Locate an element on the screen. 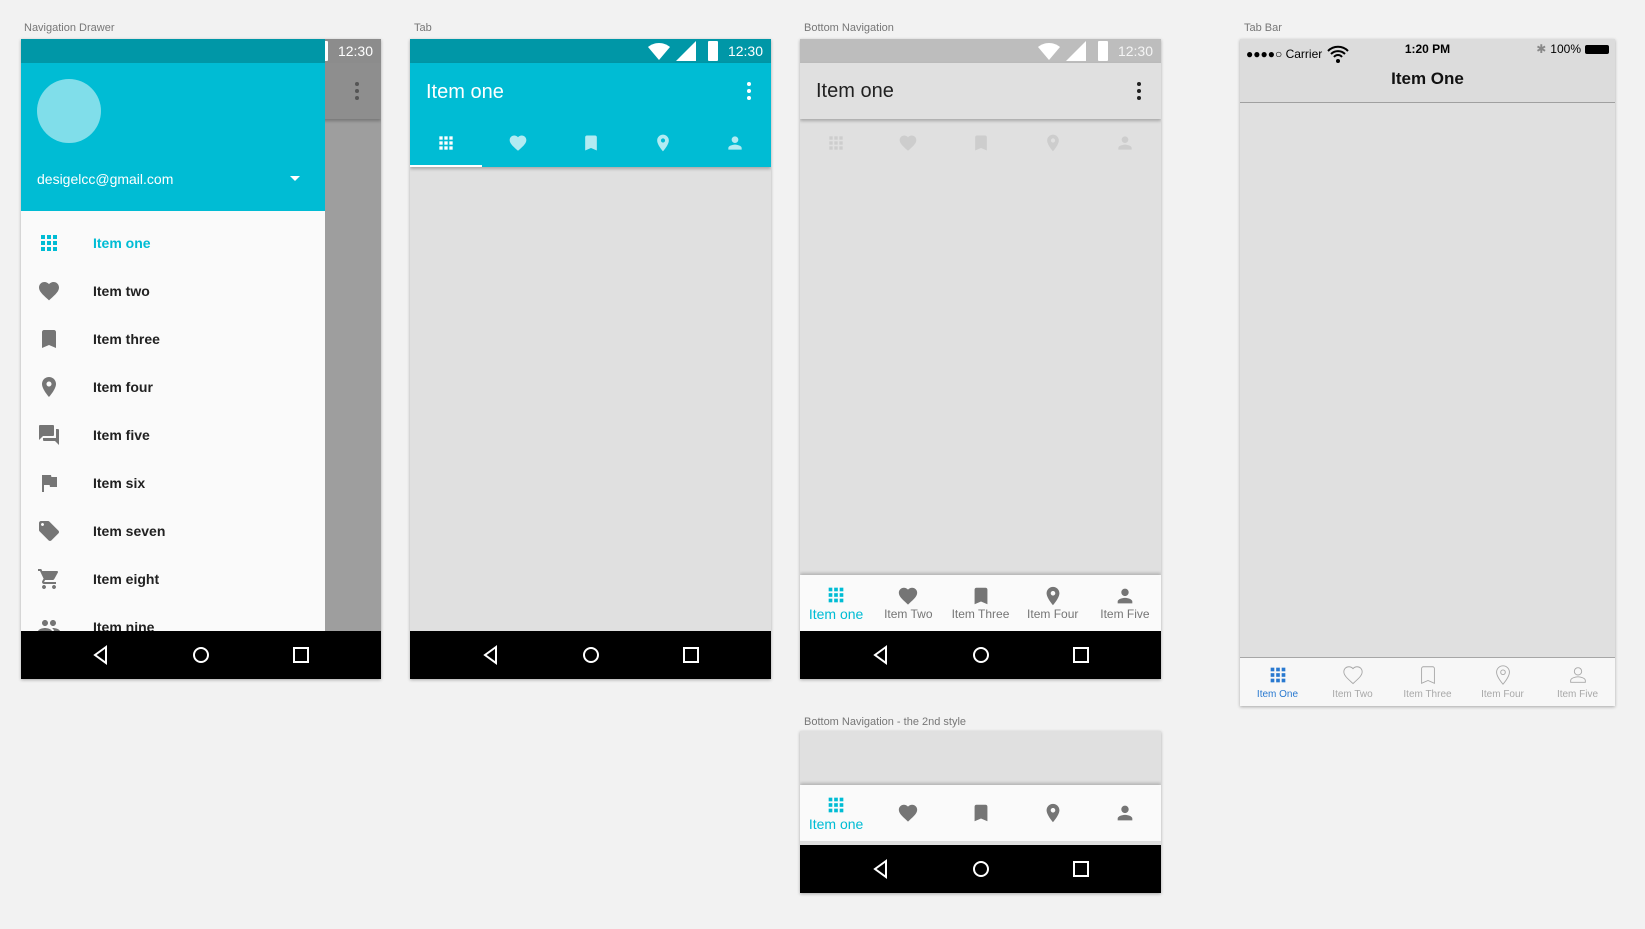 This screenshot has height=929, width=1645. bottom-nav-item: Item Two is located at coordinates (908, 603).